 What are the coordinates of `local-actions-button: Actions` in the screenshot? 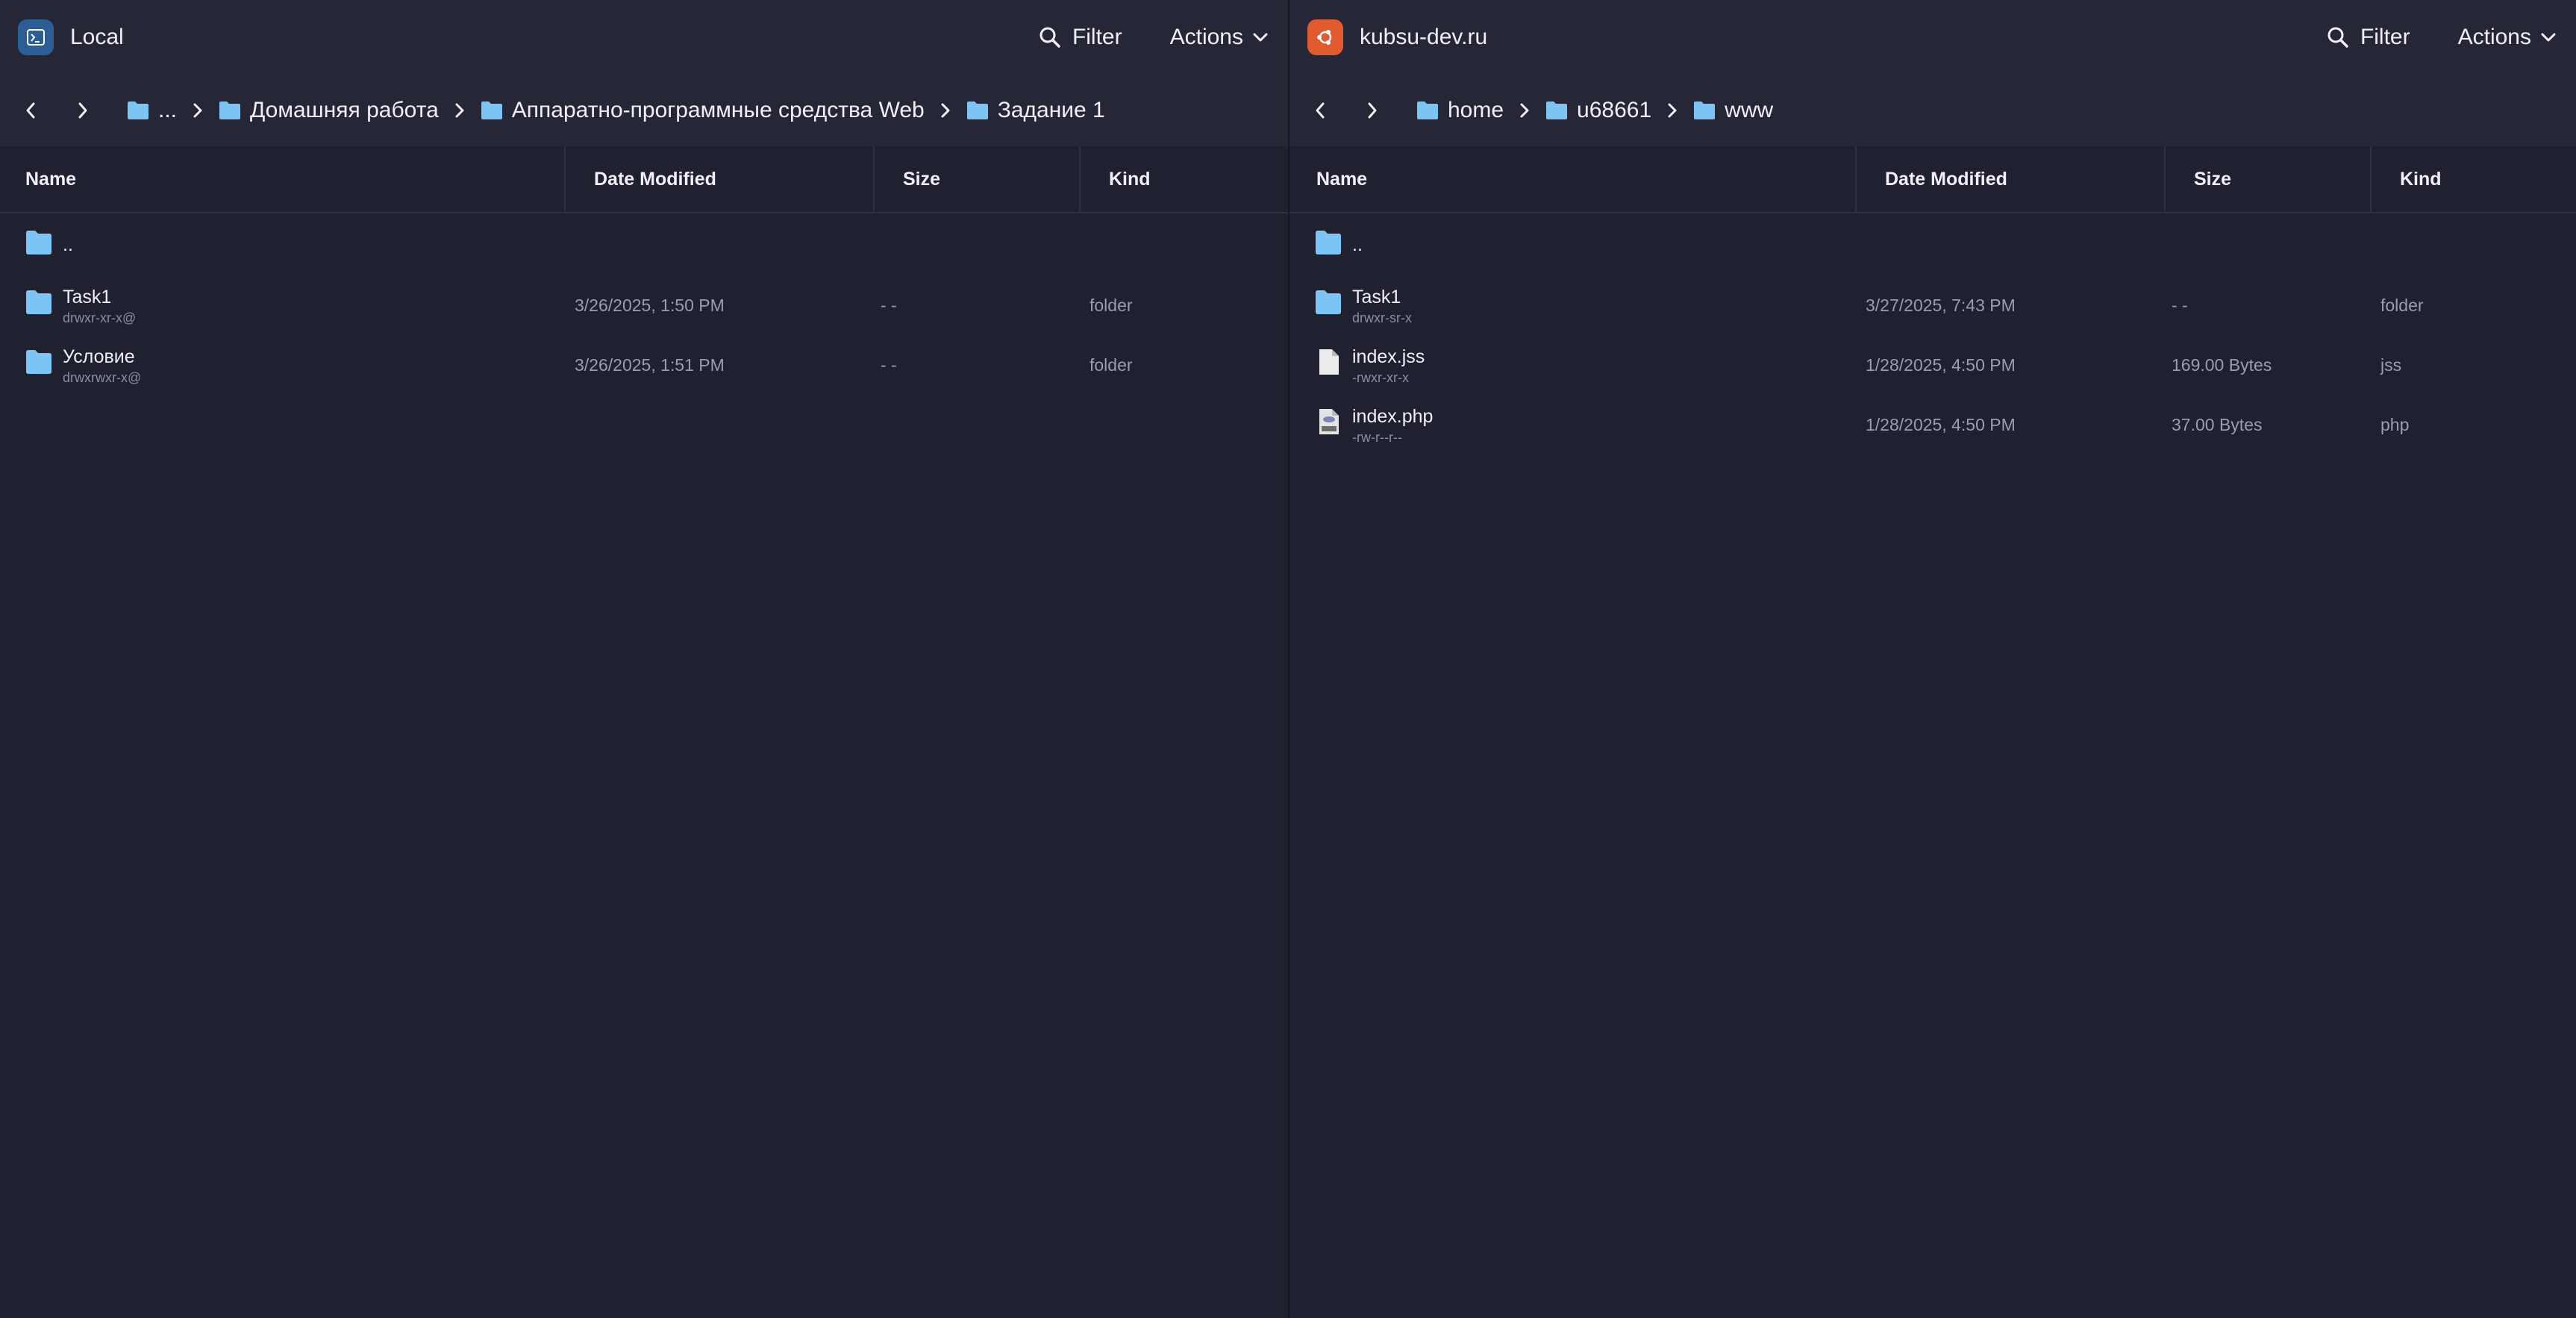 It's located at (1220, 38).